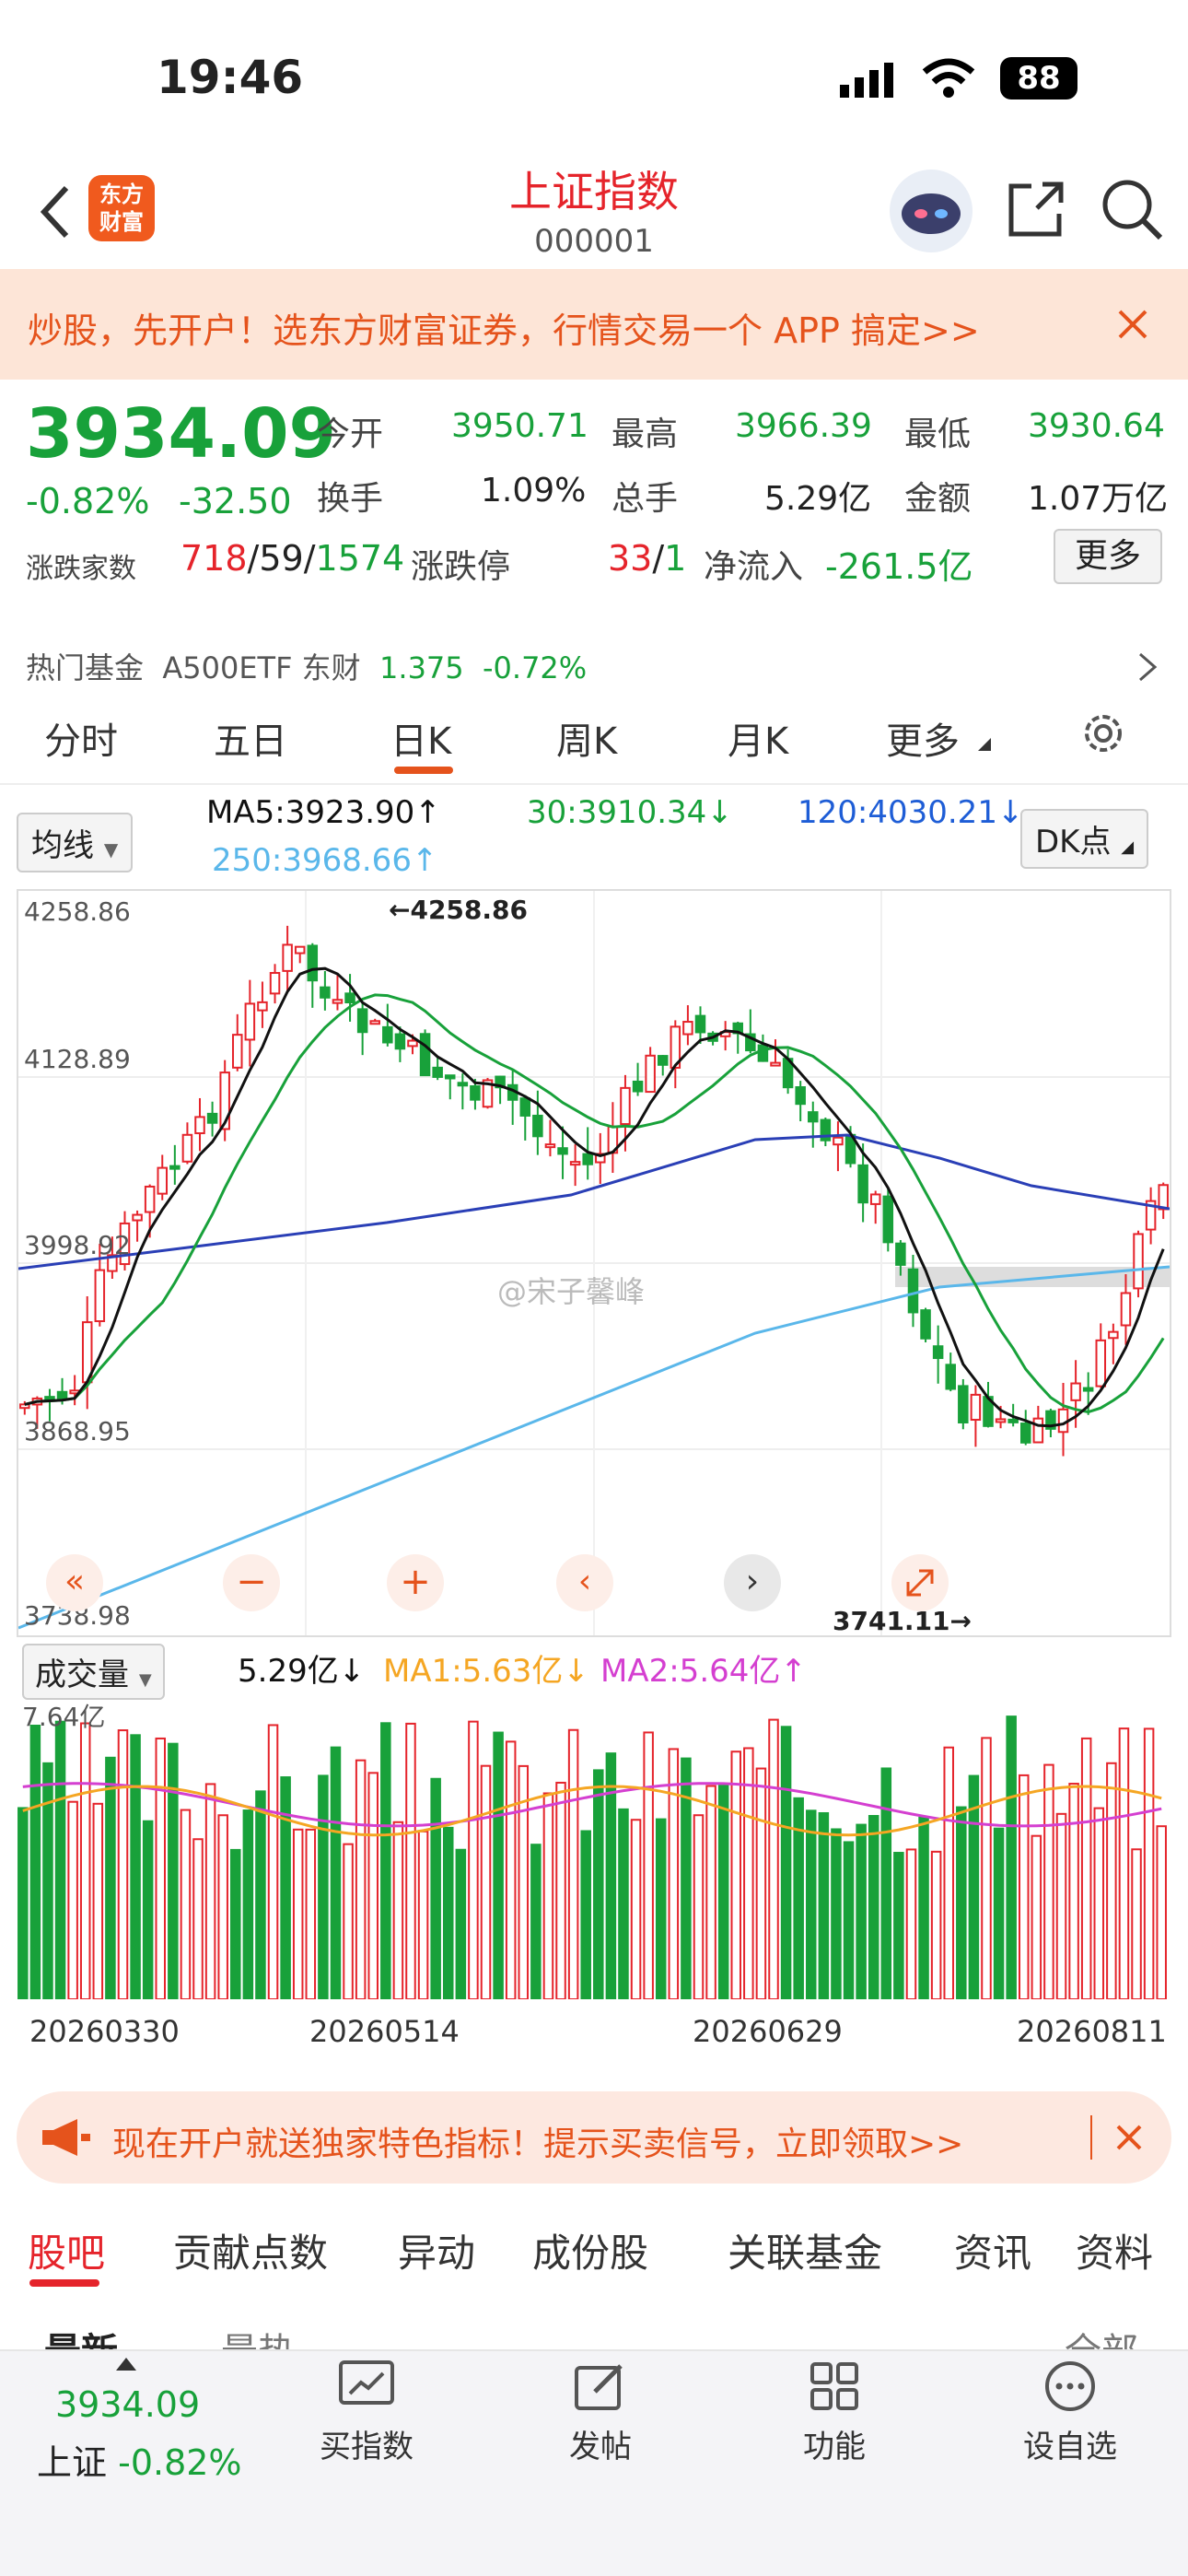 Image resolution: width=1188 pixels, height=2576 pixels. I want to click on down-count: 1574, so click(360, 558).